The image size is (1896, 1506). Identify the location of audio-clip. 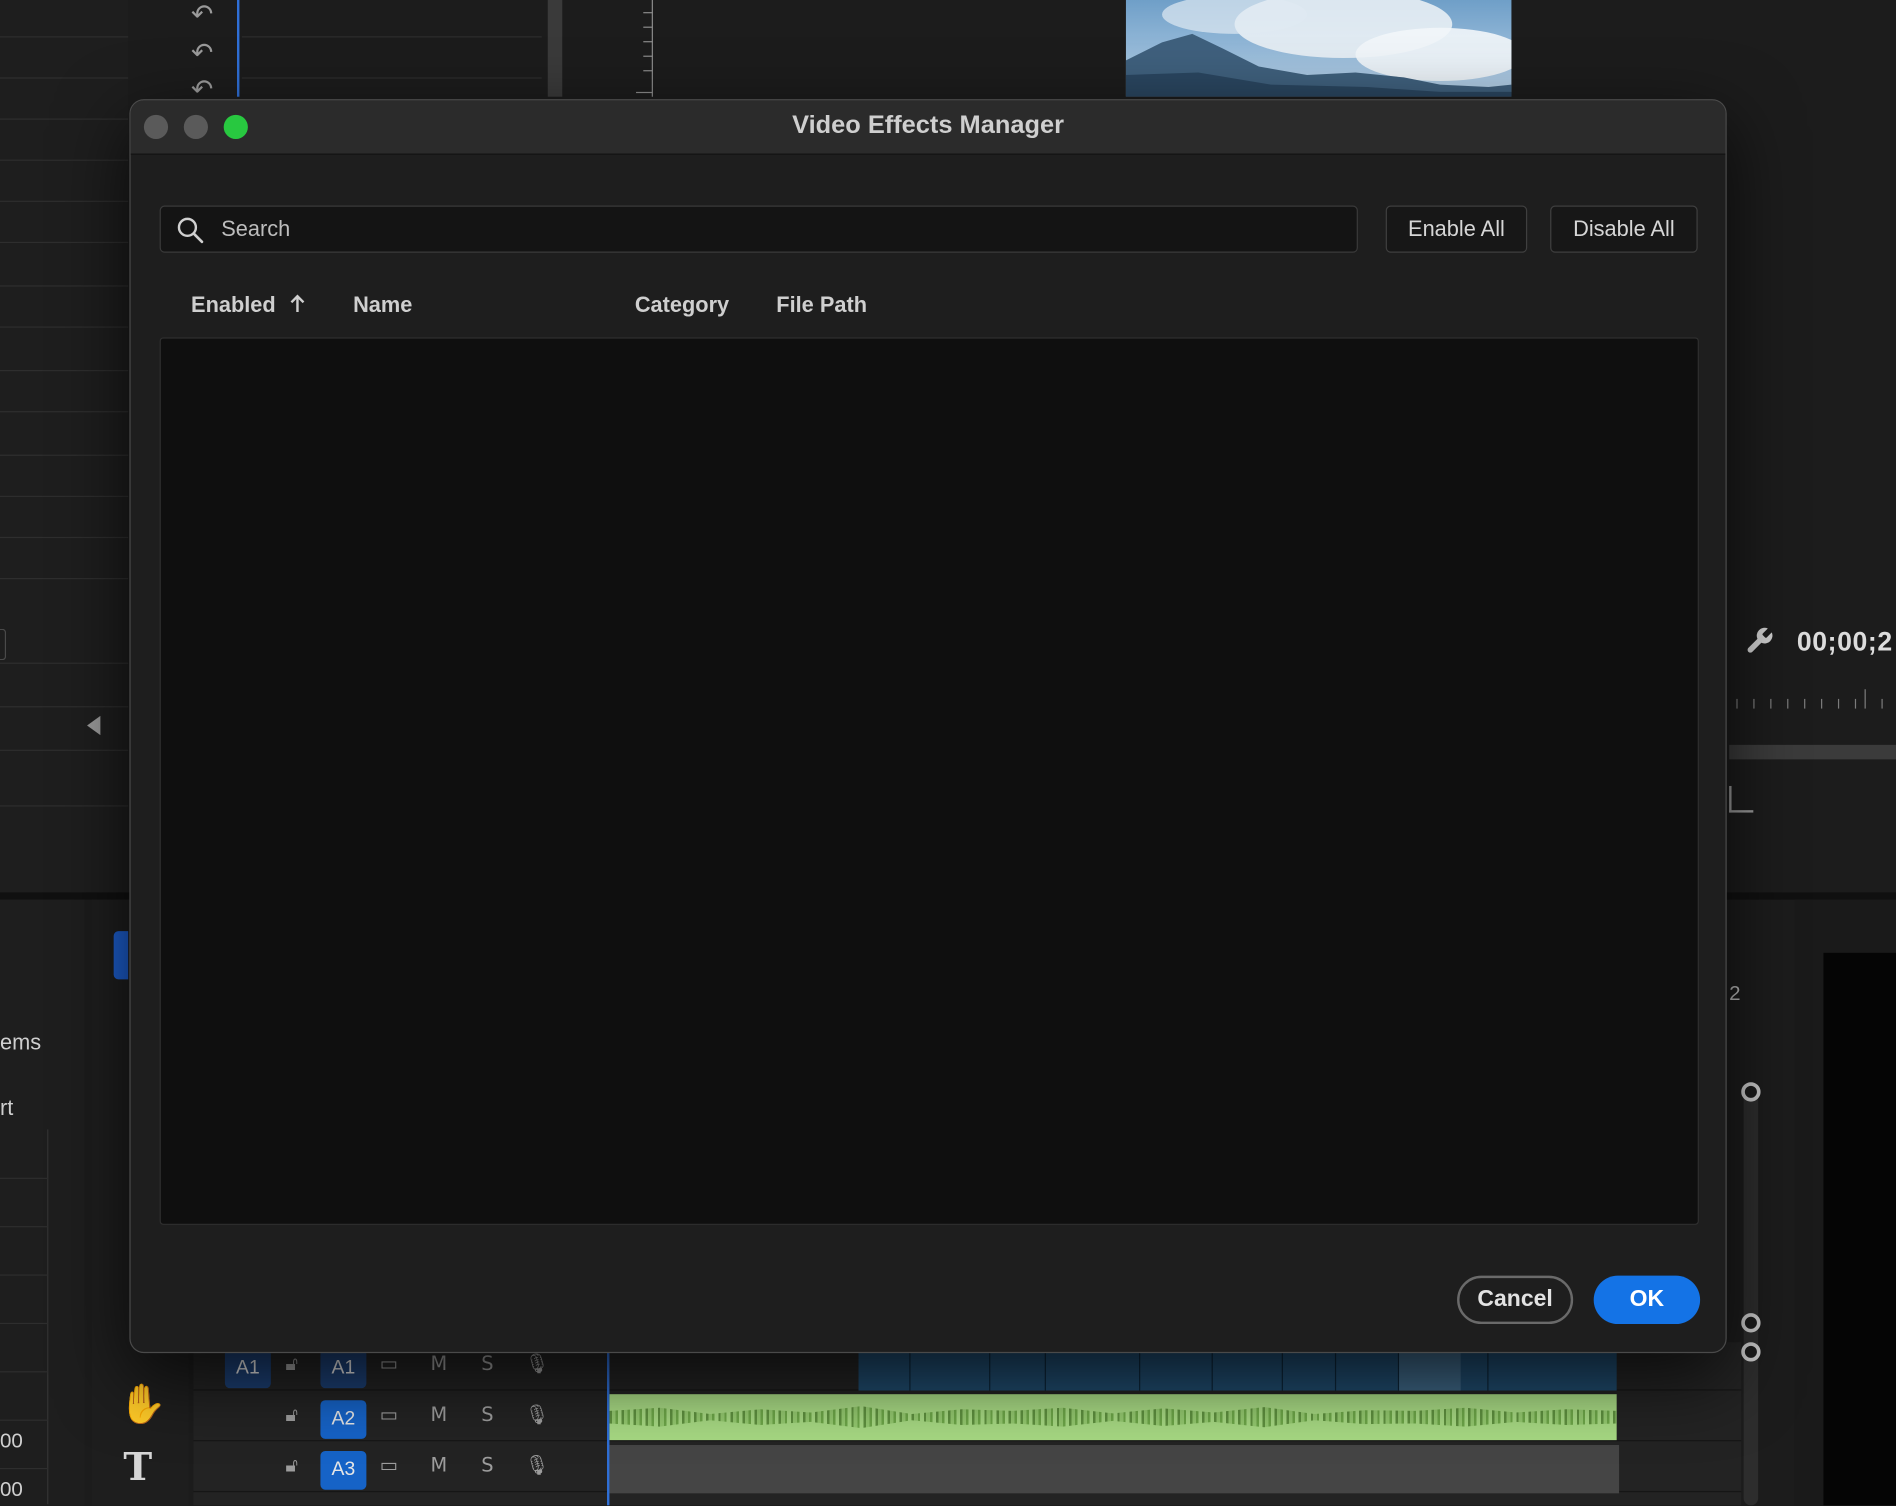
(1113, 1417).